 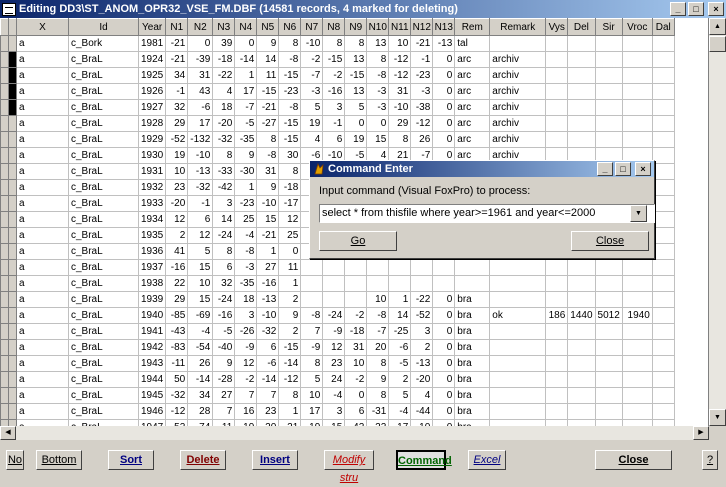 I want to click on table-cell: 23, so click(x=177, y=187).